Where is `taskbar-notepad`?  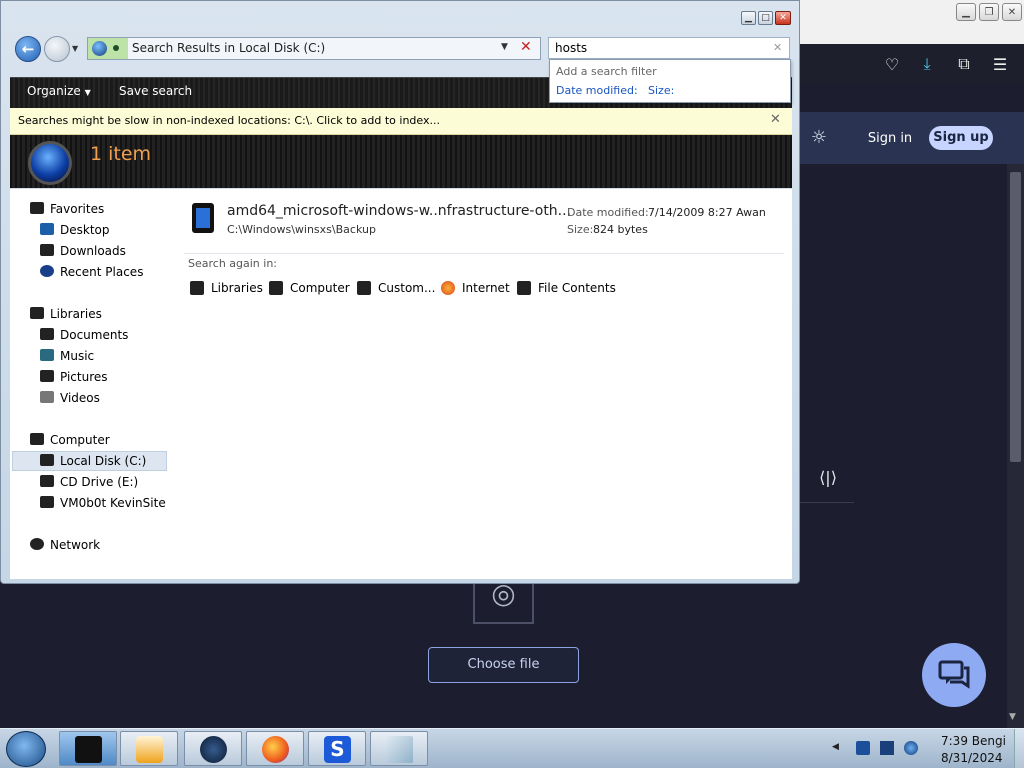 taskbar-notepad is located at coordinates (399, 748).